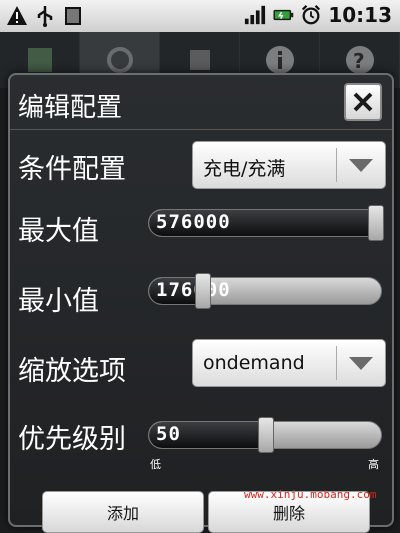 The width and height of the screenshot is (400, 533). Describe the element at coordinates (201, 129) in the screenshot. I see `title-divider` at that location.